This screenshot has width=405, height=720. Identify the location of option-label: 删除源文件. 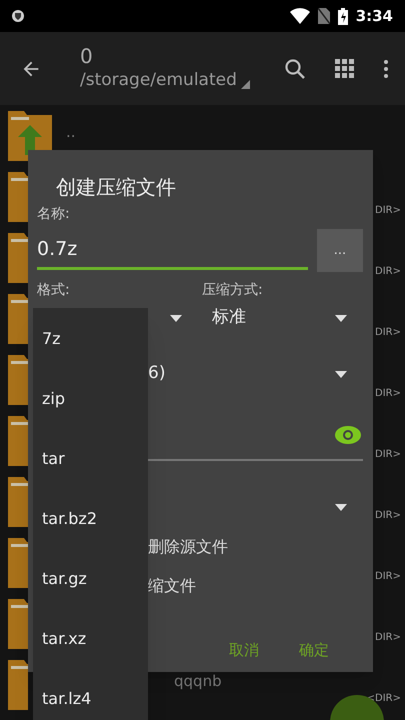
(188, 547).